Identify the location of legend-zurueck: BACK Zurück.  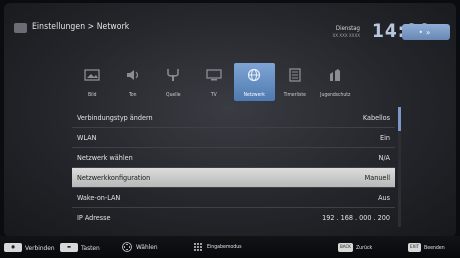
(355, 247).